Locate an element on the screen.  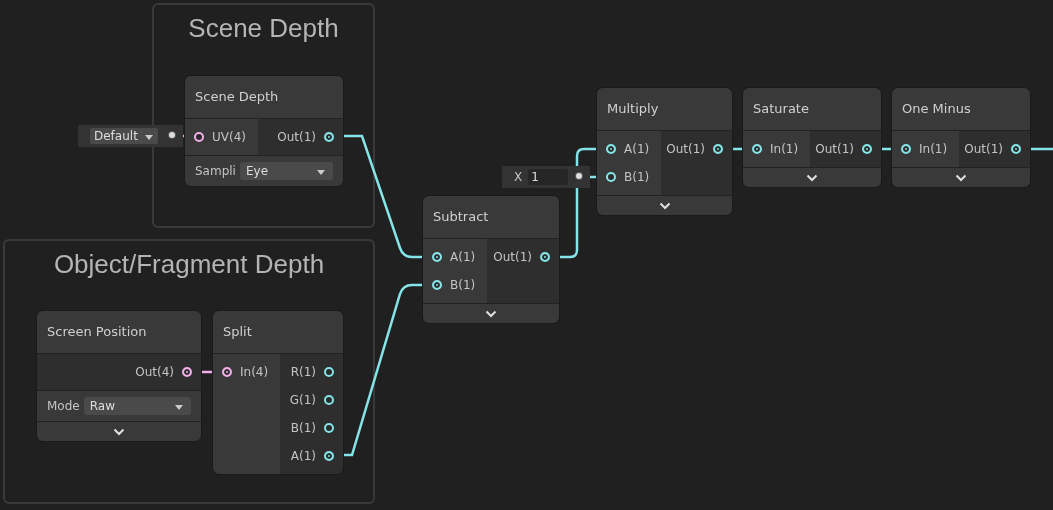
node-card: Scene Depth UV(4) Out(1) Sampli Eye is located at coordinates (264, 131).